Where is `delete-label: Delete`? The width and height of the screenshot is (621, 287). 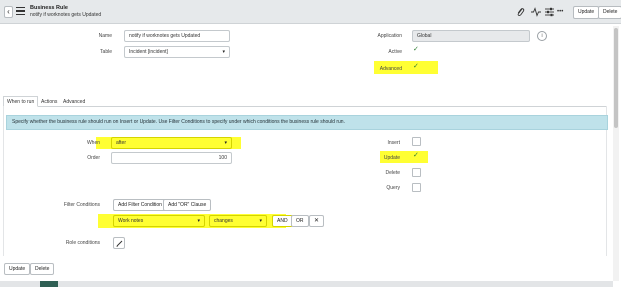 delete-label: Delete is located at coordinates (392, 173).